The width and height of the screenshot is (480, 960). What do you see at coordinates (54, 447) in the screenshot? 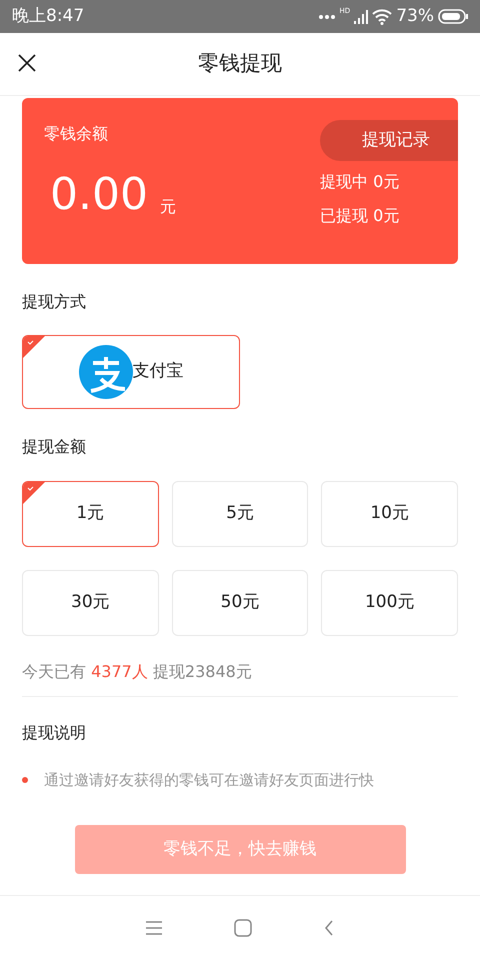
I see `amount-title: 提现金额` at bounding box center [54, 447].